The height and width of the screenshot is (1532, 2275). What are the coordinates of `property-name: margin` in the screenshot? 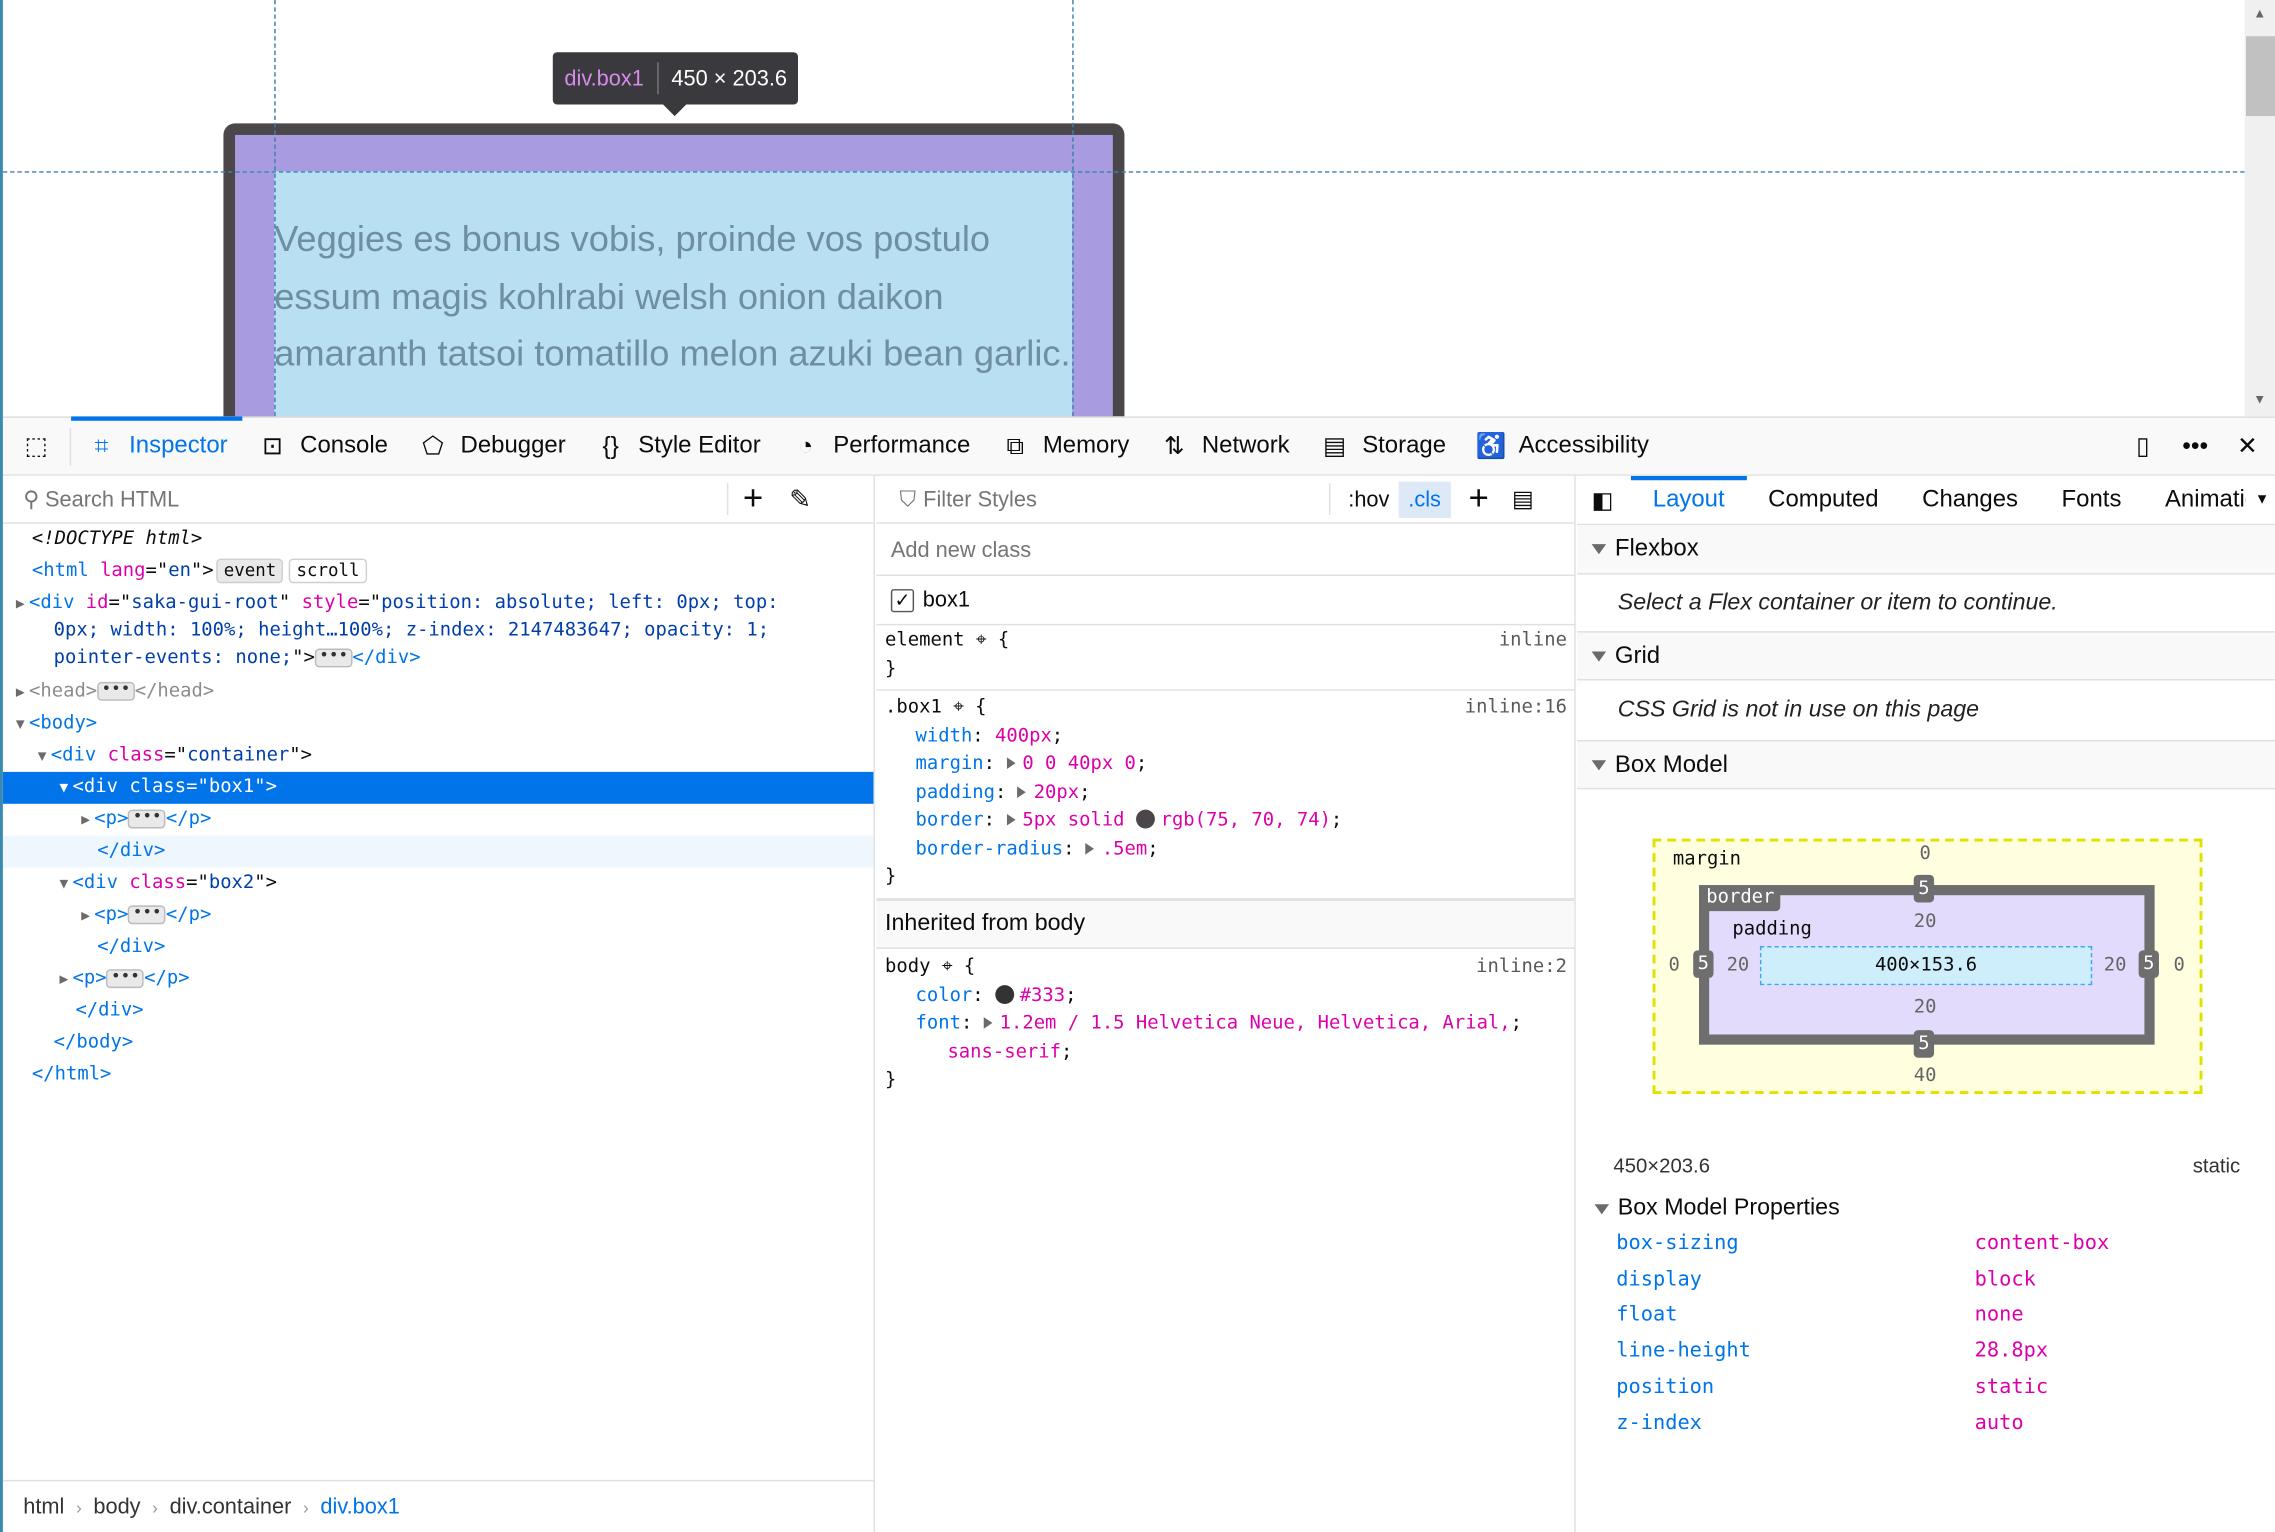 It's located at (950, 764).